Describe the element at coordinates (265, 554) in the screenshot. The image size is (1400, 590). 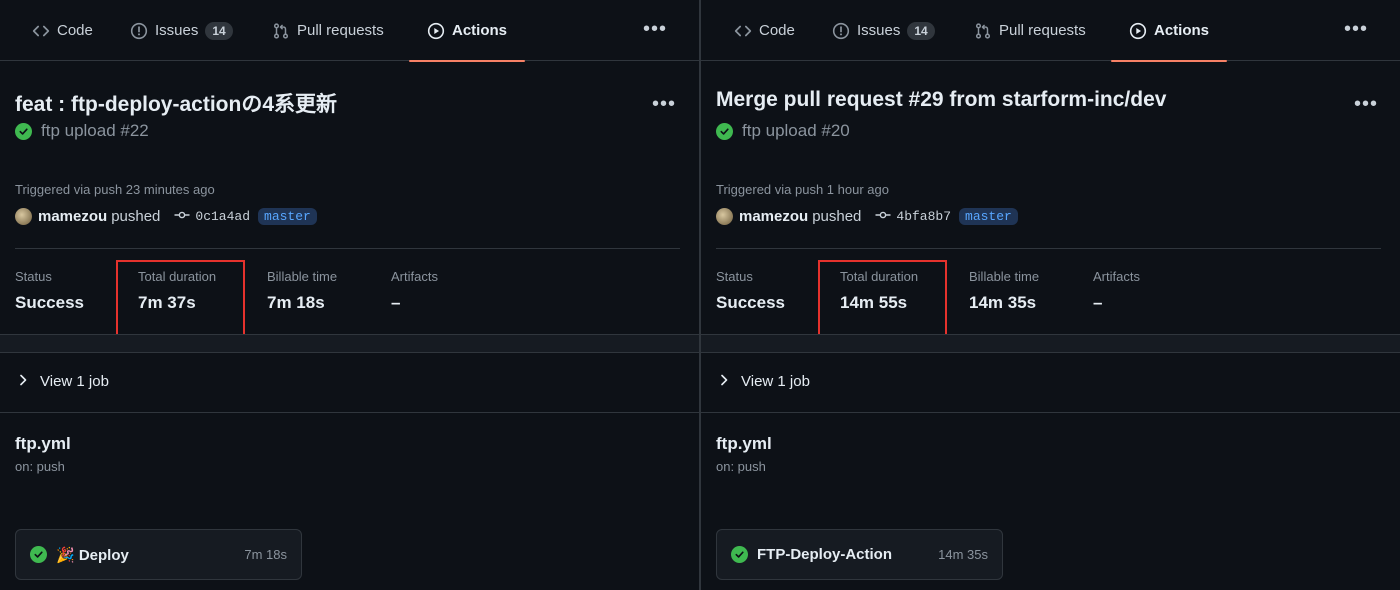
I see `job-duration: 7m 18s` at that location.